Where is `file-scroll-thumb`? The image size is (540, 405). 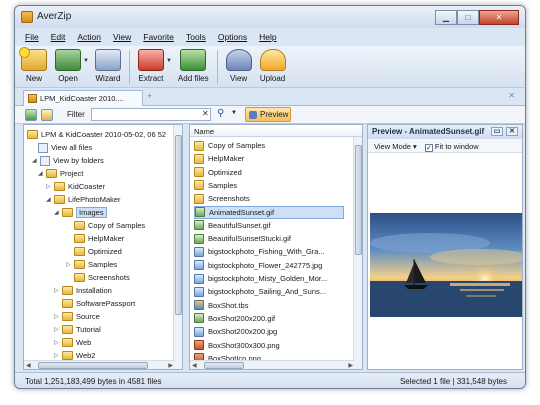
file-scroll-thumb is located at coordinates (358, 200).